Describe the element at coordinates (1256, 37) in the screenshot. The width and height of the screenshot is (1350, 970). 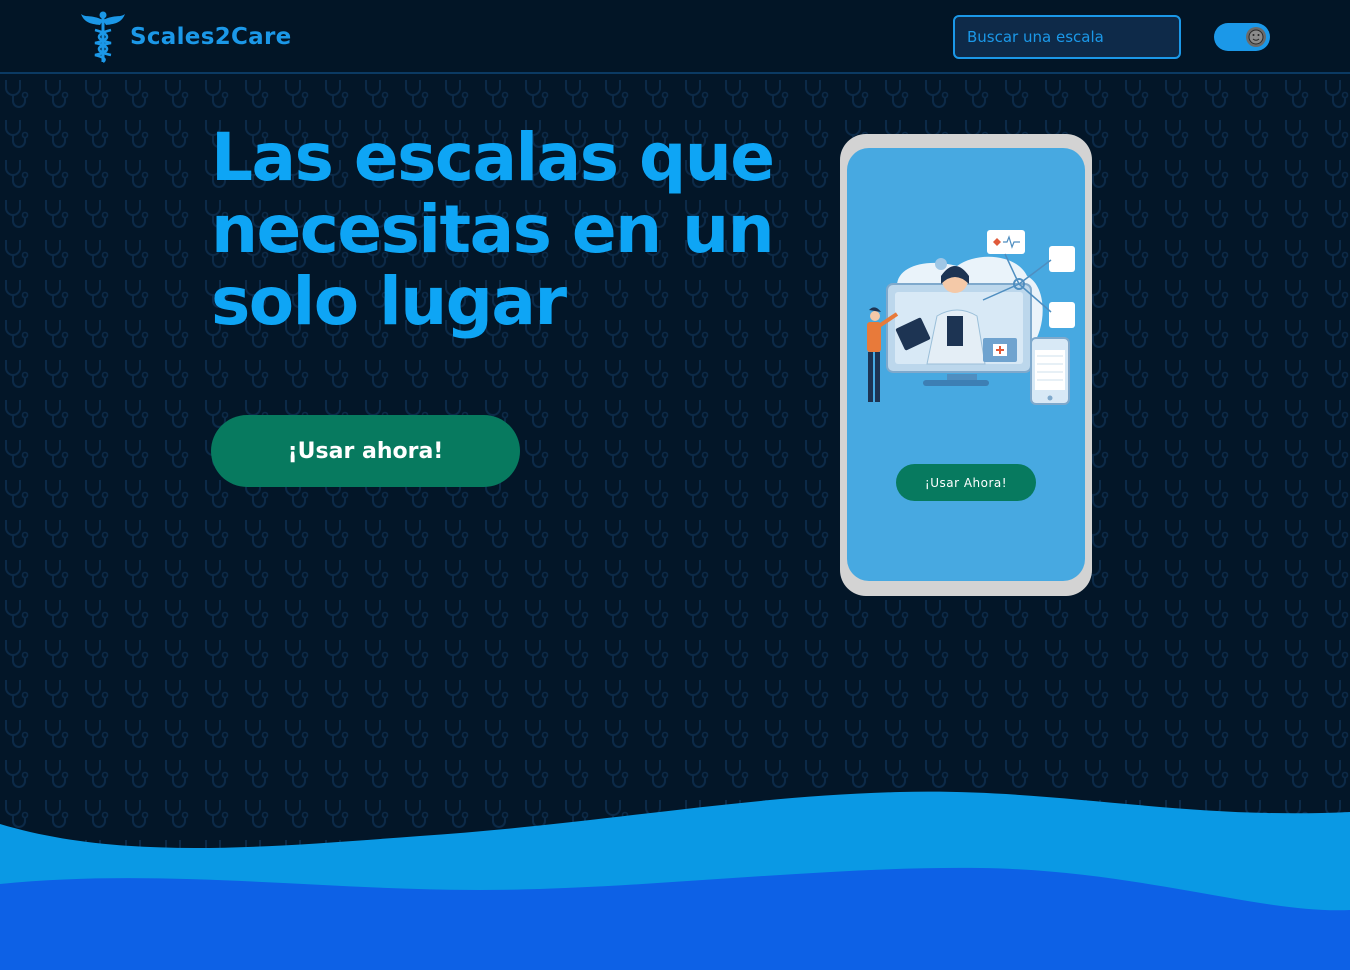
I see `moon-face-icon` at that location.